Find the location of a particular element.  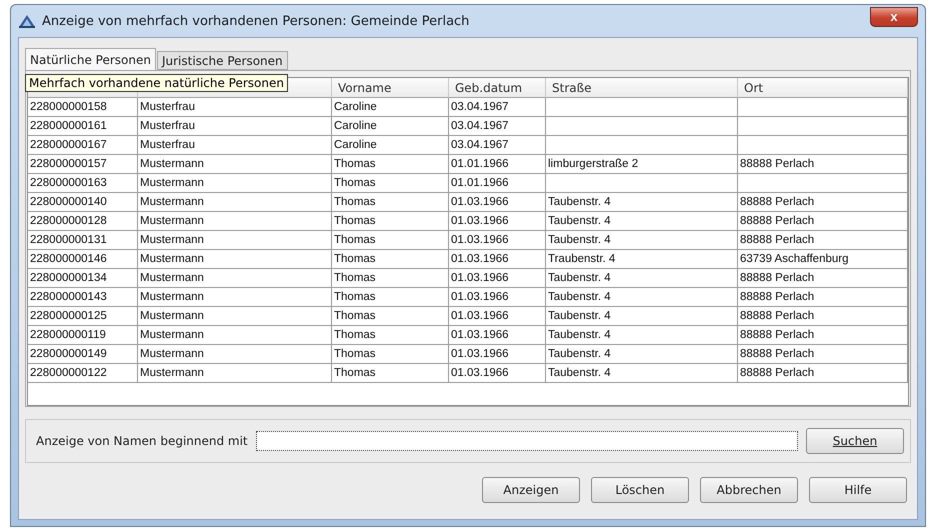

table-cell: 63739 Aschaffenburg is located at coordinates (823, 259).